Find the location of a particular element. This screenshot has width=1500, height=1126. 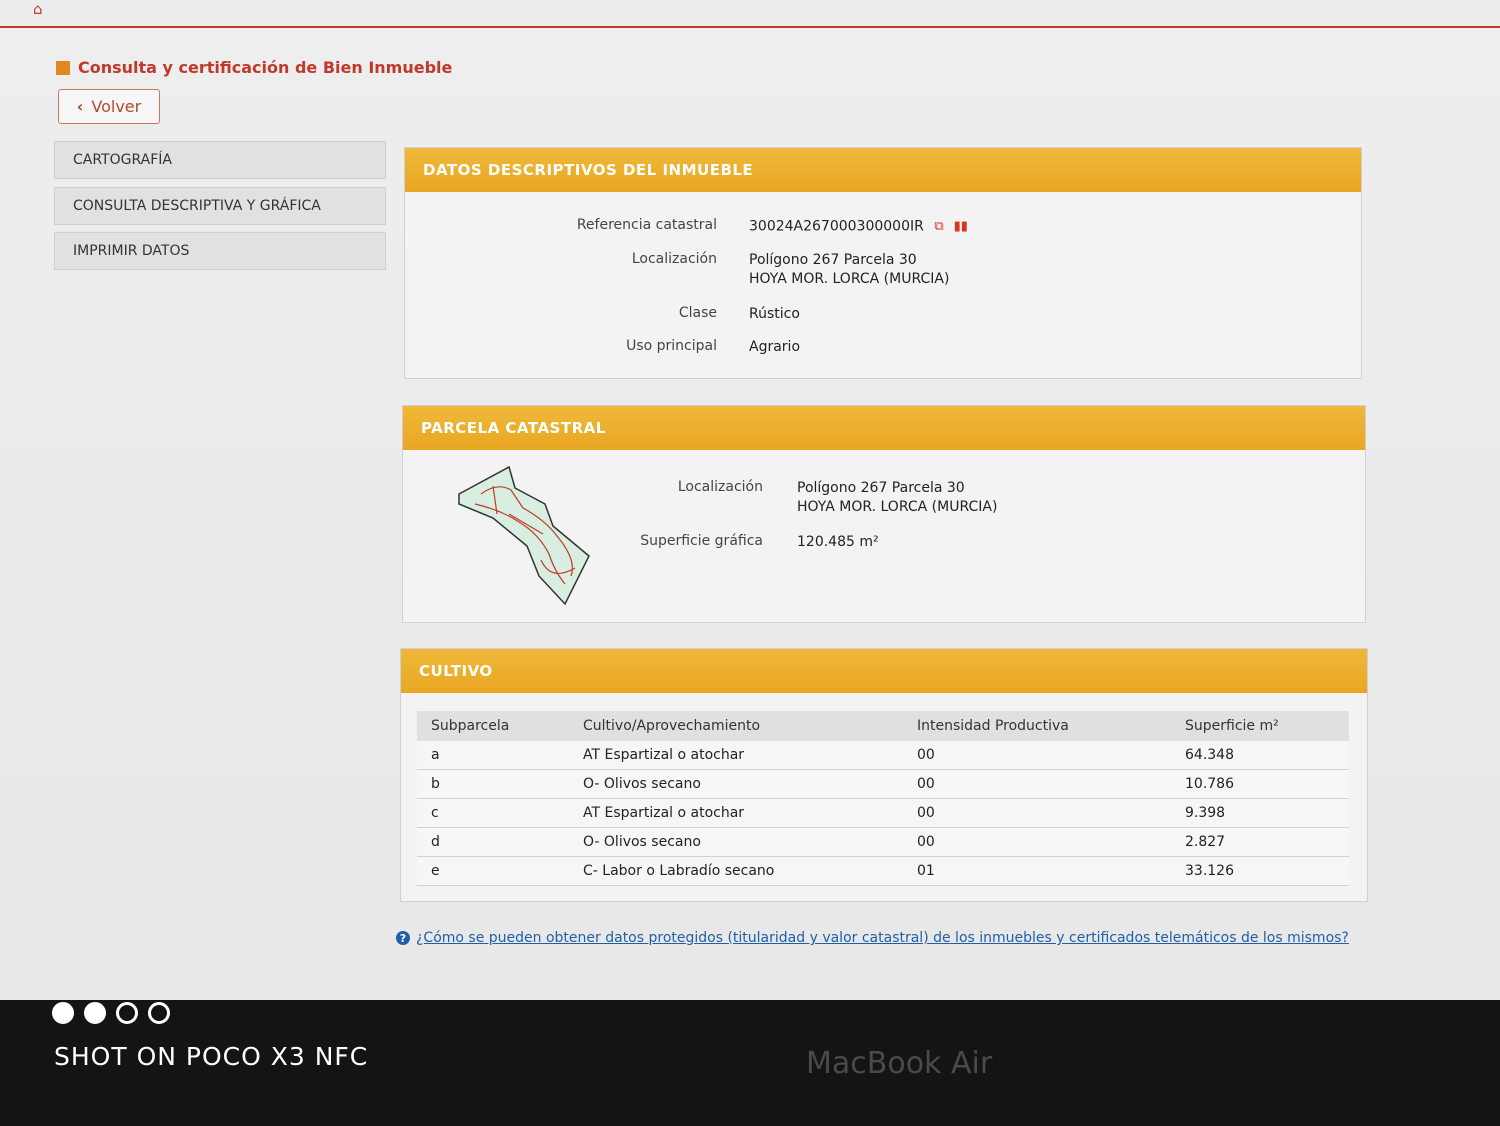

sidebar-item-imprimir: IMPRIMIR DATOS is located at coordinates (220, 251).